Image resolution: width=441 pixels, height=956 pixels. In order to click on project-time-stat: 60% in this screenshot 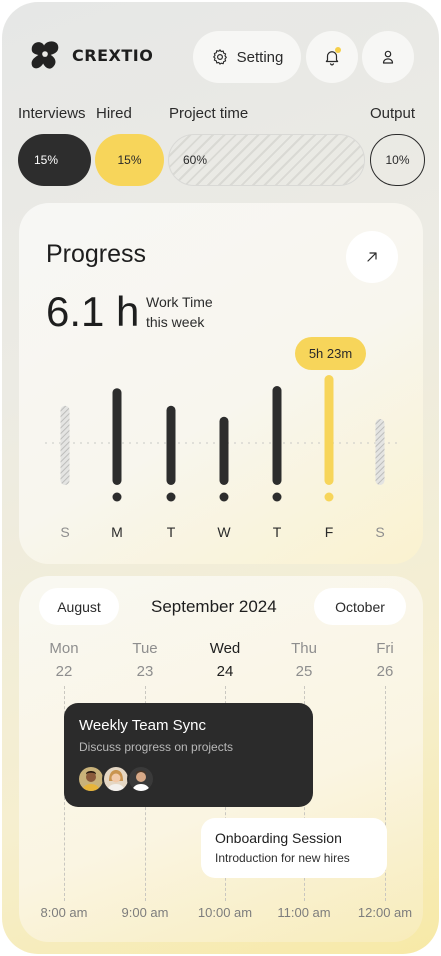, I will do `click(266, 160)`.